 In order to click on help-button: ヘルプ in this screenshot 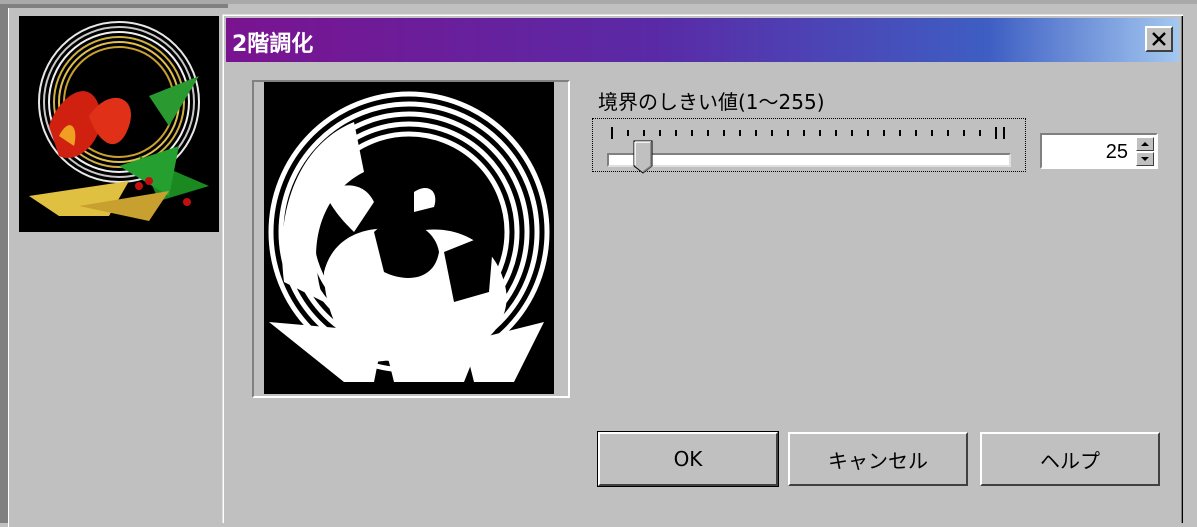, I will do `click(1070, 459)`.